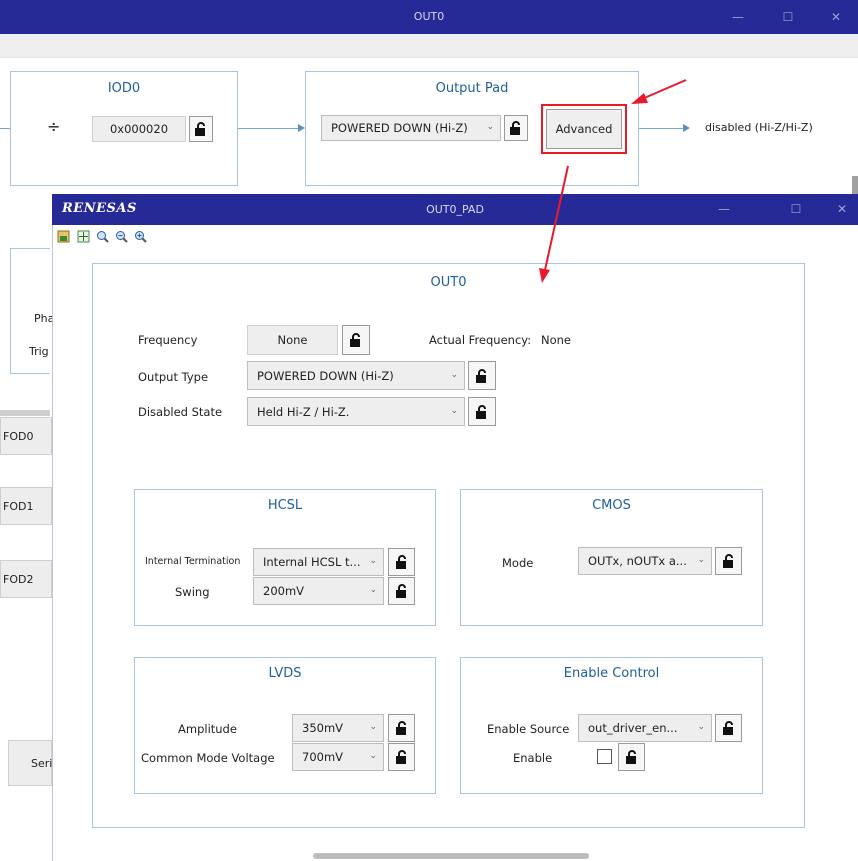 Image resolution: width=858 pixels, height=861 pixels. What do you see at coordinates (613, 181) in the screenshot?
I see `annotation-arrows` at bounding box center [613, 181].